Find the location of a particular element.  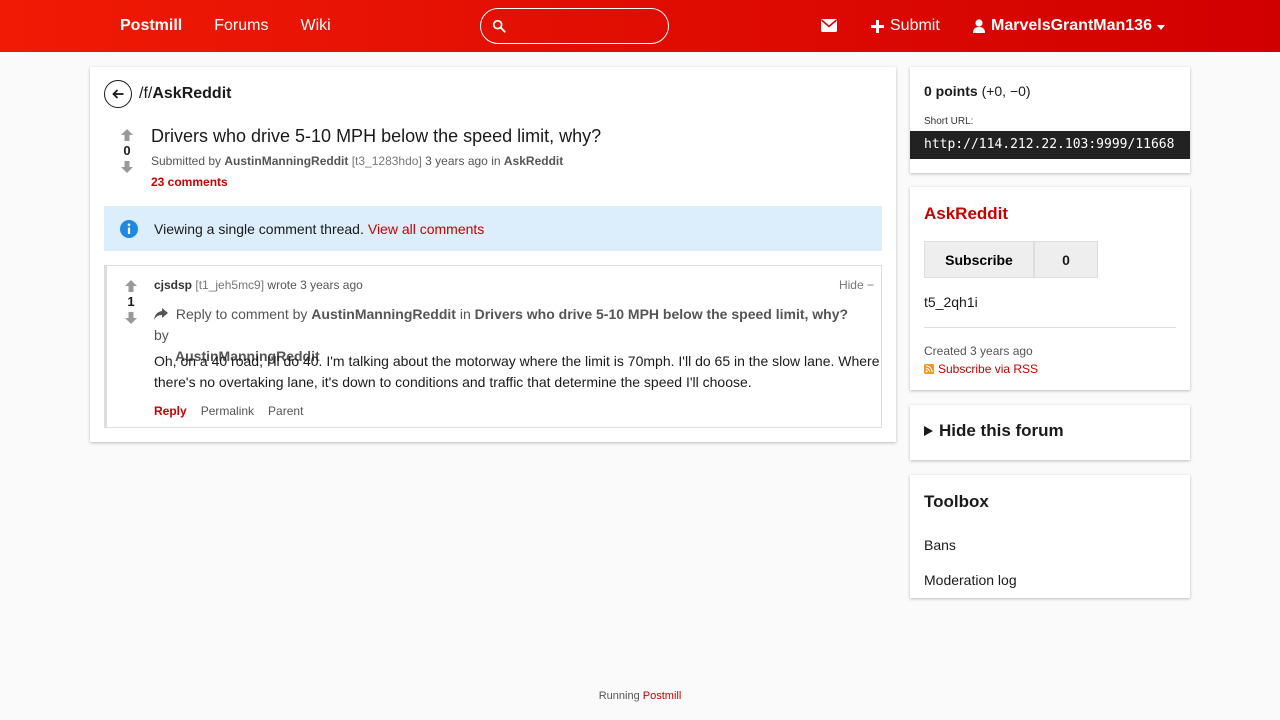

short-url-label: Short URL: is located at coordinates (949, 121).